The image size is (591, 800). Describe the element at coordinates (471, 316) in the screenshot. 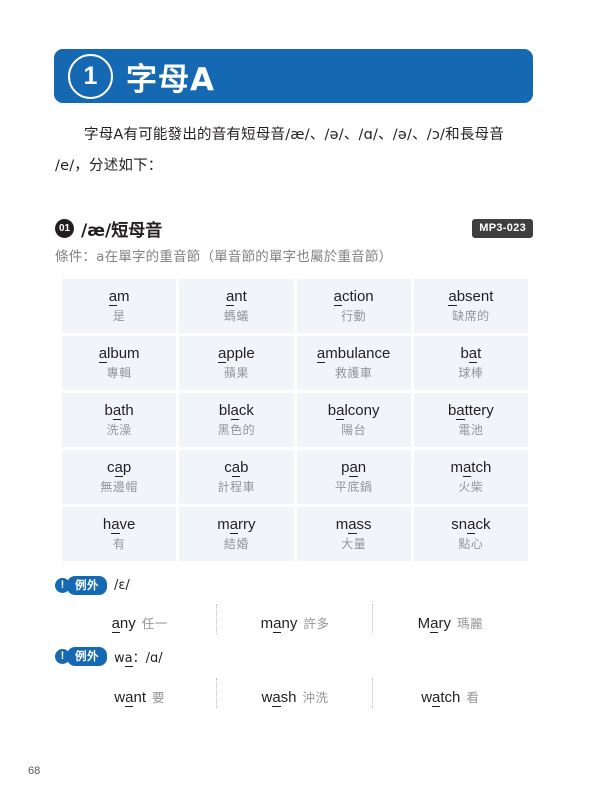

I see `word-chinese: 缺席的` at that location.